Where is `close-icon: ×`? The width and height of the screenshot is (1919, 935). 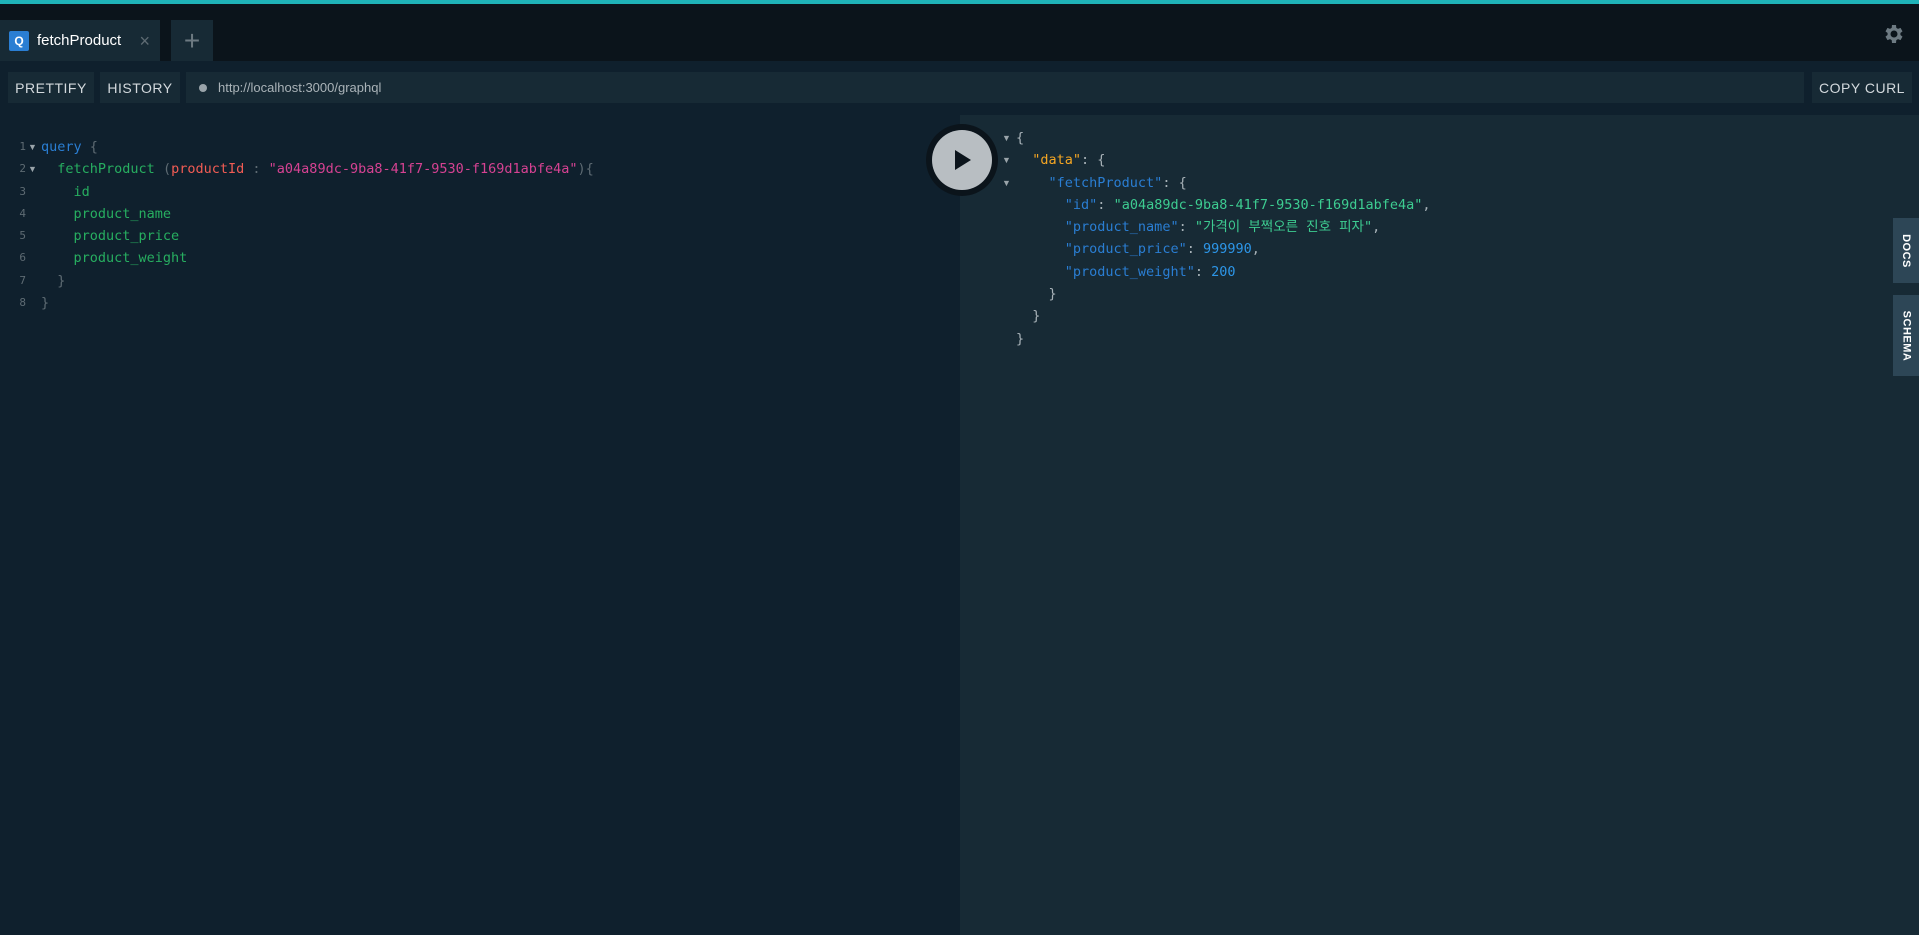 close-icon: × is located at coordinates (144, 41).